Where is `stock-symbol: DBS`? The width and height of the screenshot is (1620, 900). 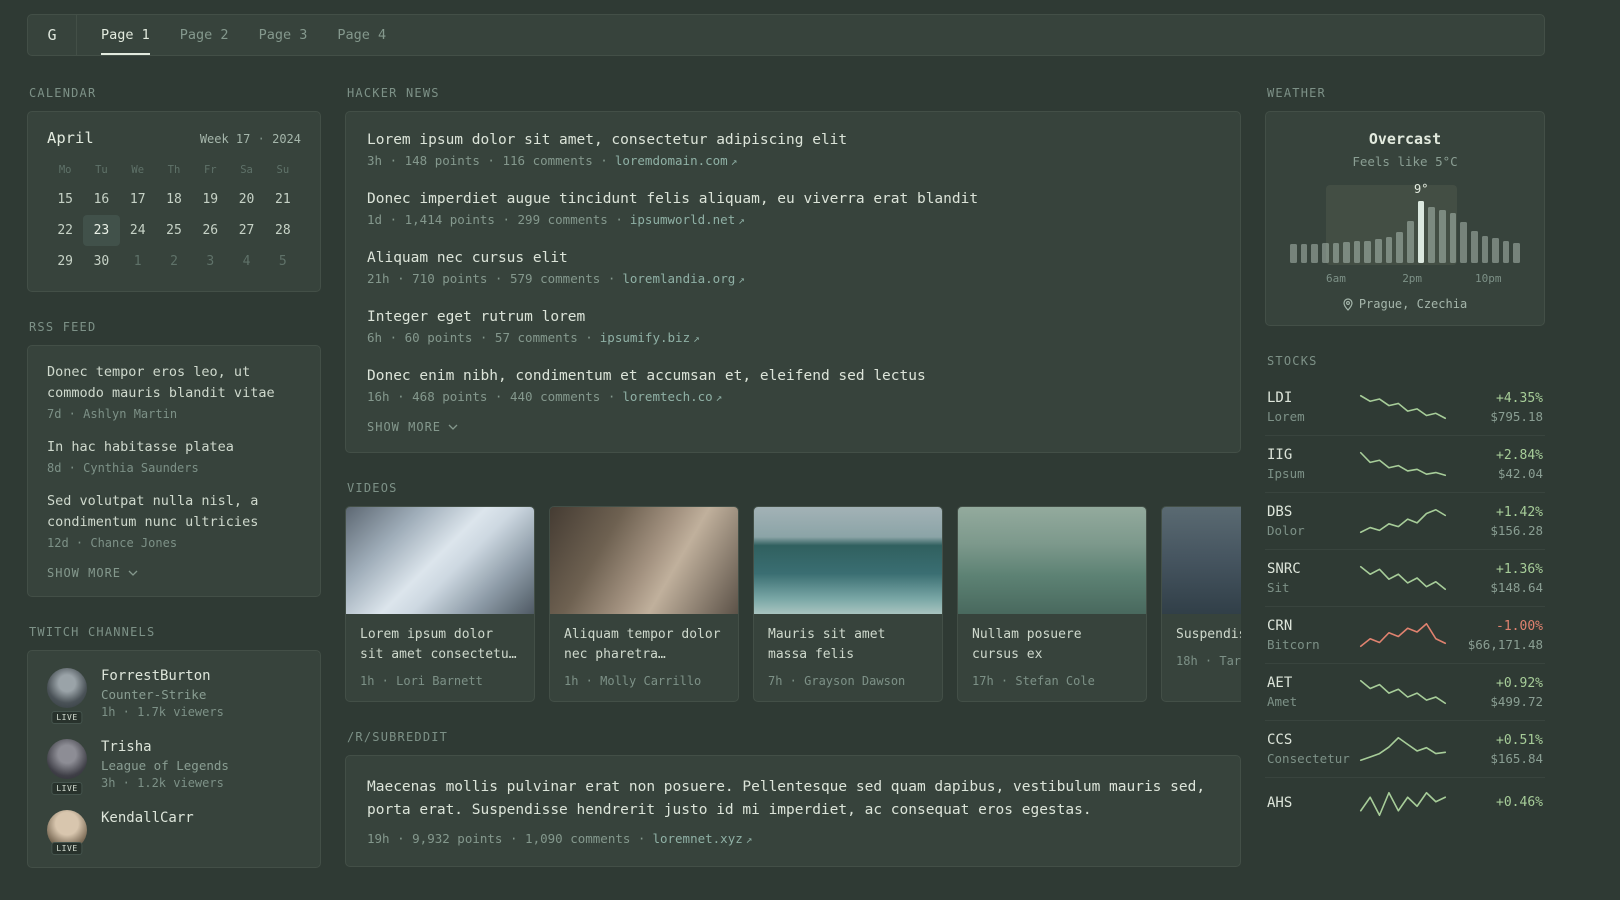 stock-symbol: DBS is located at coordinates (1280, 512).